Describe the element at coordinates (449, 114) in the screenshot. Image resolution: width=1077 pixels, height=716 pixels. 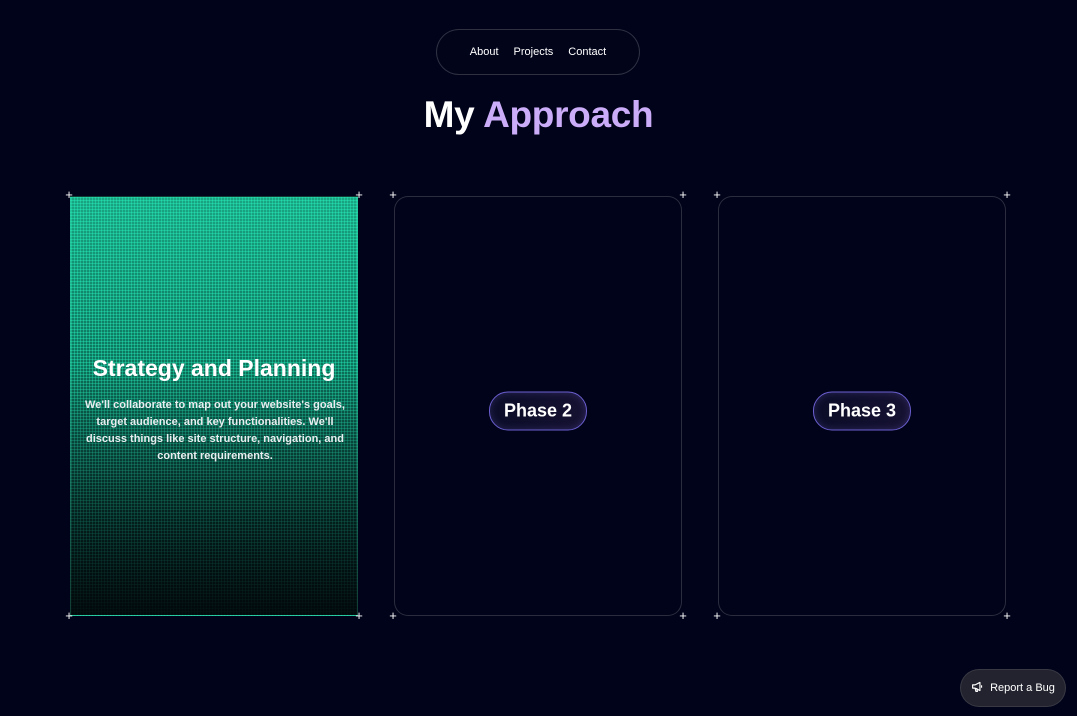
I see `title-prefix: My` at that location.